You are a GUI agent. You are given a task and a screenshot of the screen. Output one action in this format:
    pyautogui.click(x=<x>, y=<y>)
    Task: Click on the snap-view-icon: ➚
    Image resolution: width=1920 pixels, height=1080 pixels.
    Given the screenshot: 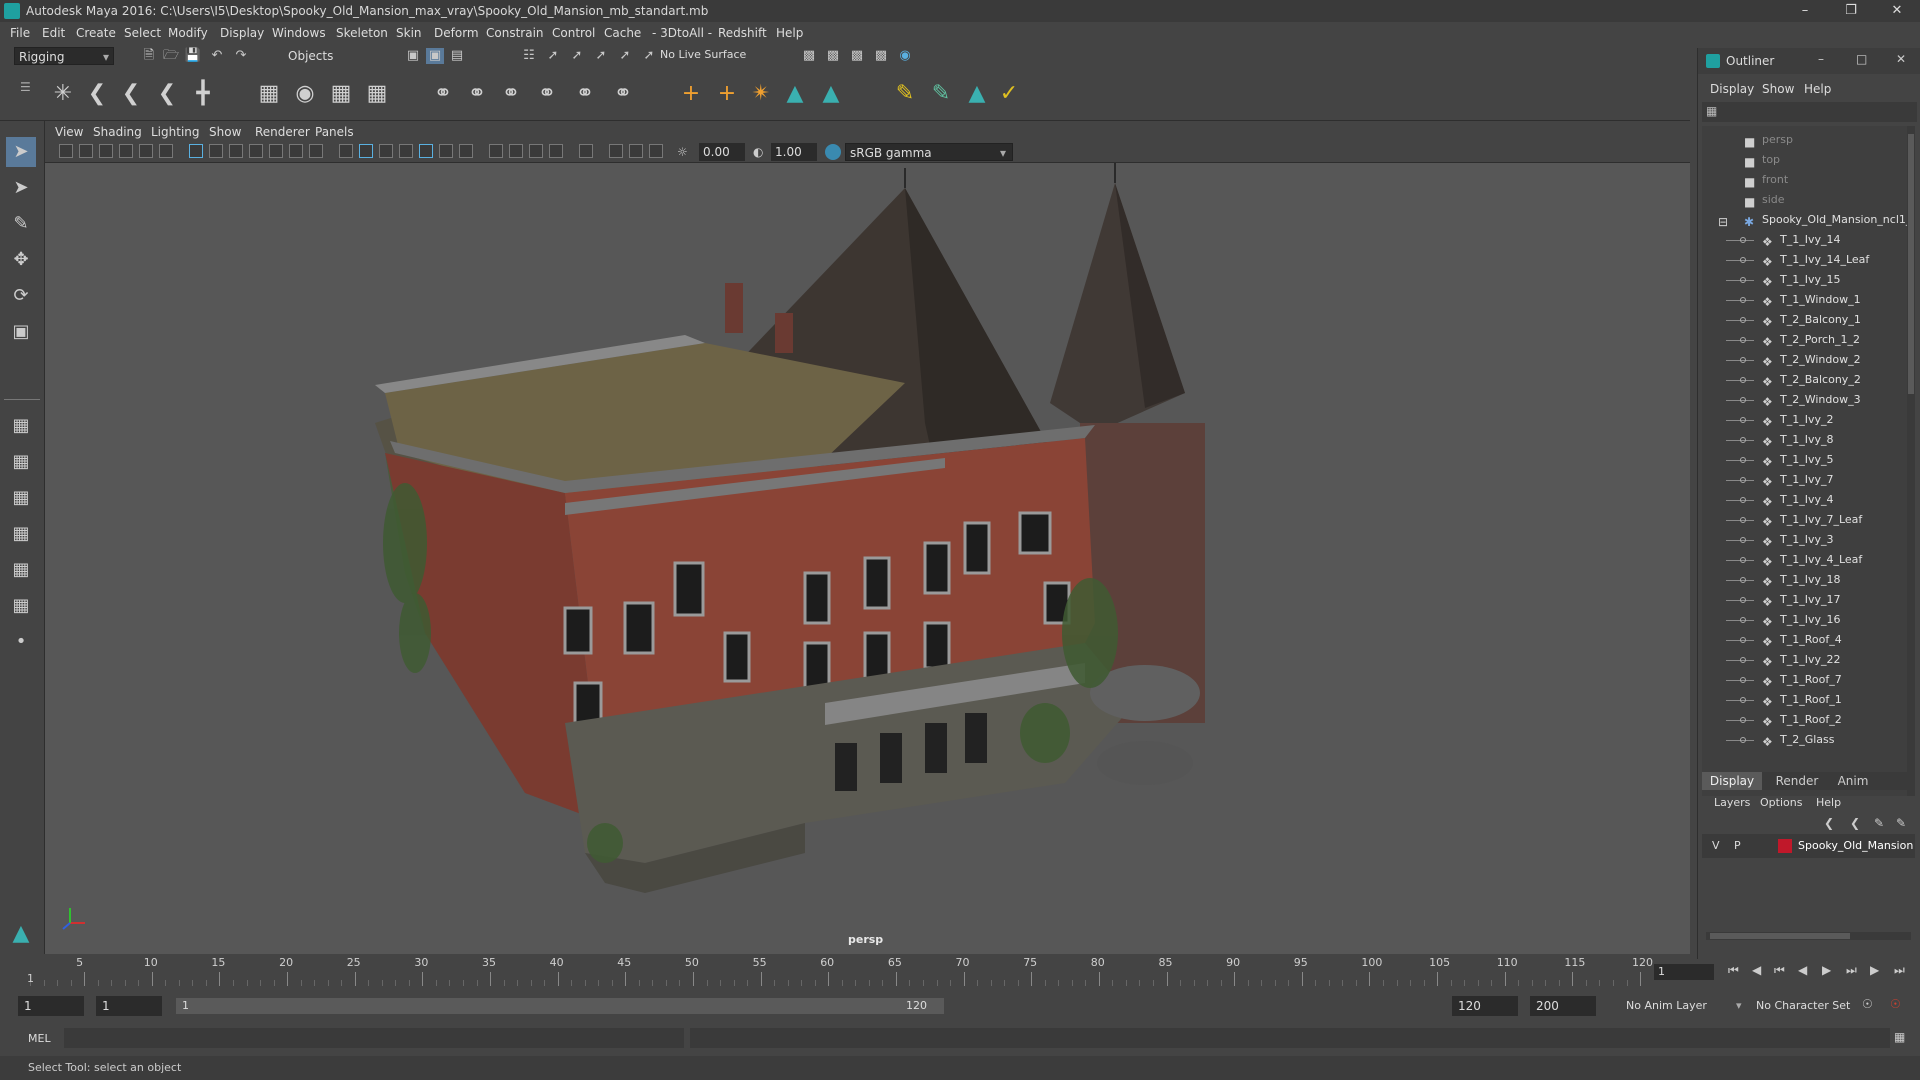 What is the action you would take?
    pyautogui.click(x=601, y=56)
    